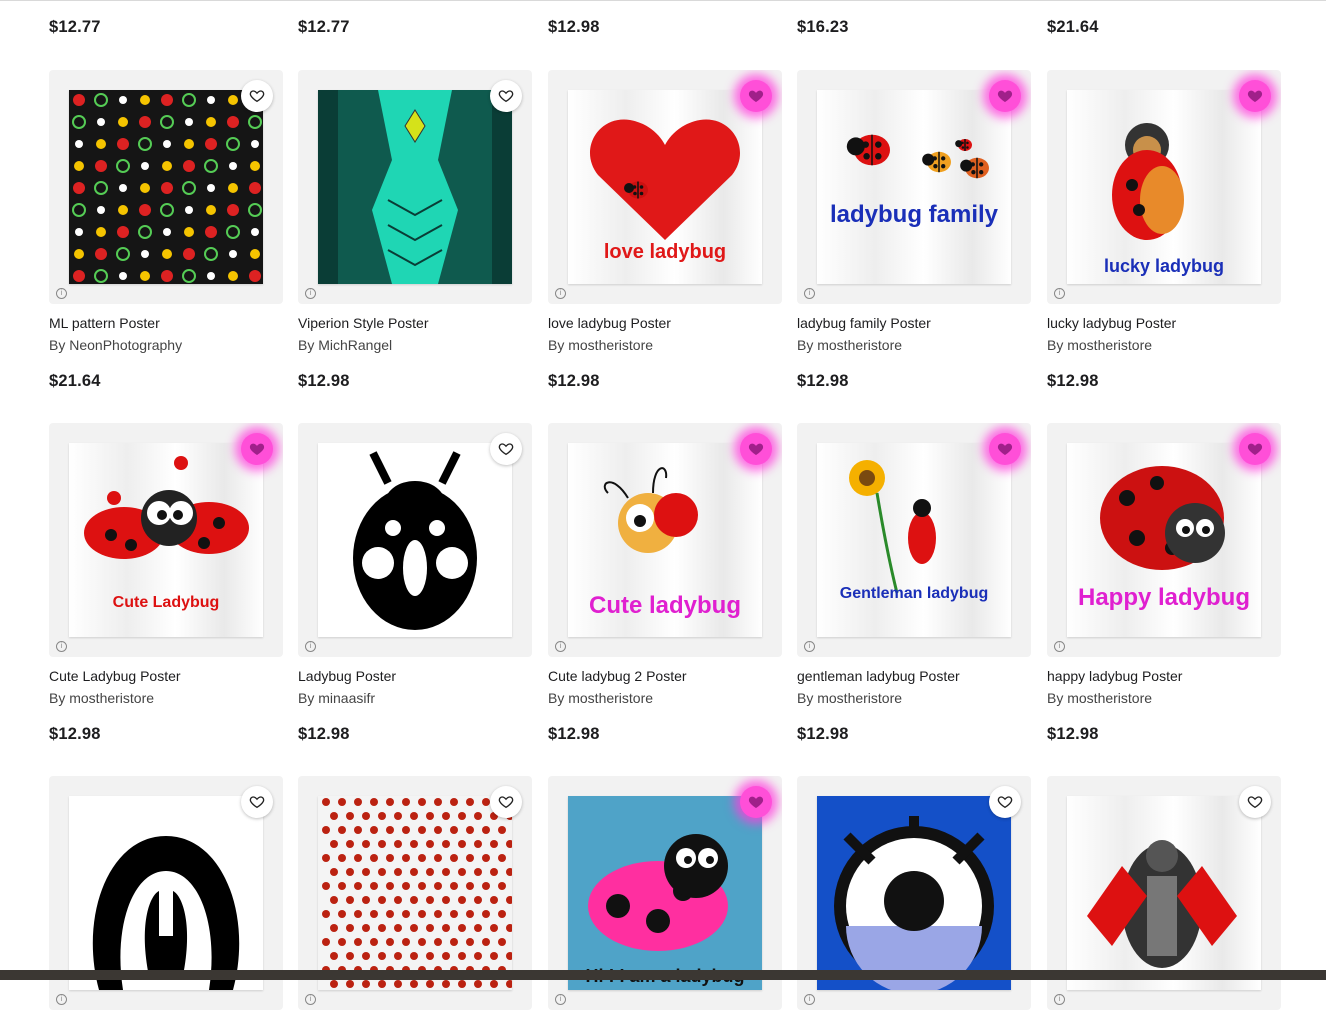  I want to click on artist-name: By NeonPhotography, so click(115, 345).